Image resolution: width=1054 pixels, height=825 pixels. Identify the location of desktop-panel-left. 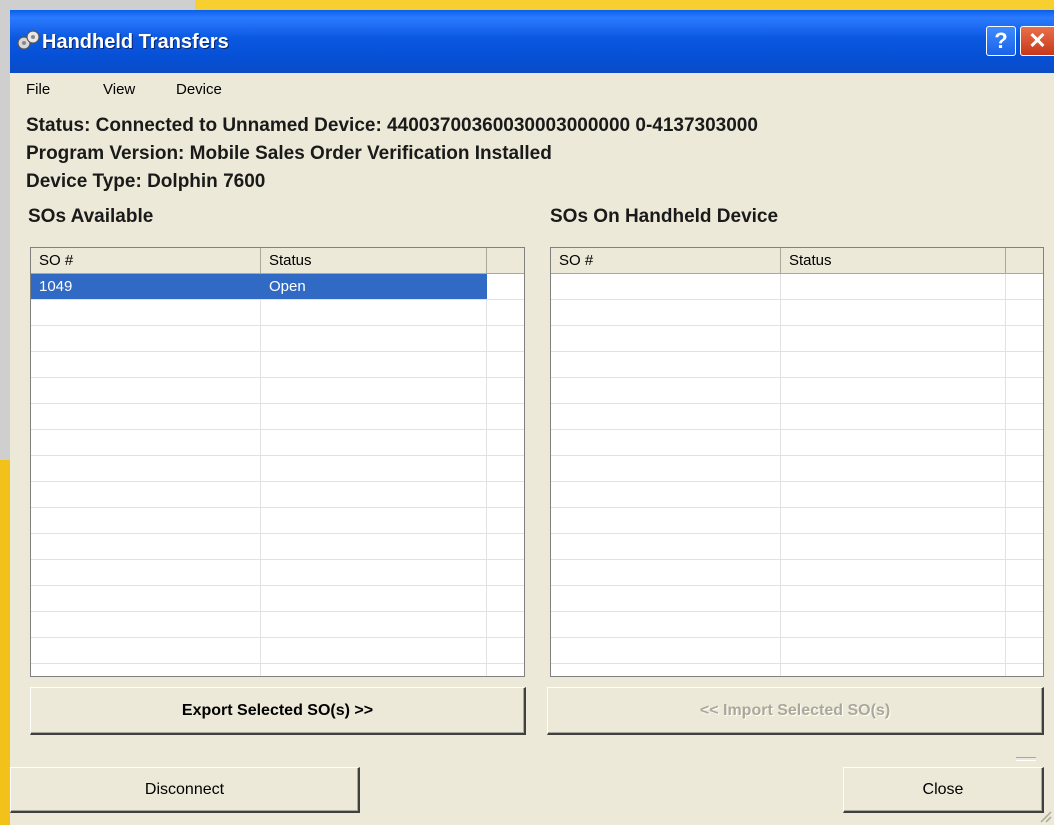
(5, 230).